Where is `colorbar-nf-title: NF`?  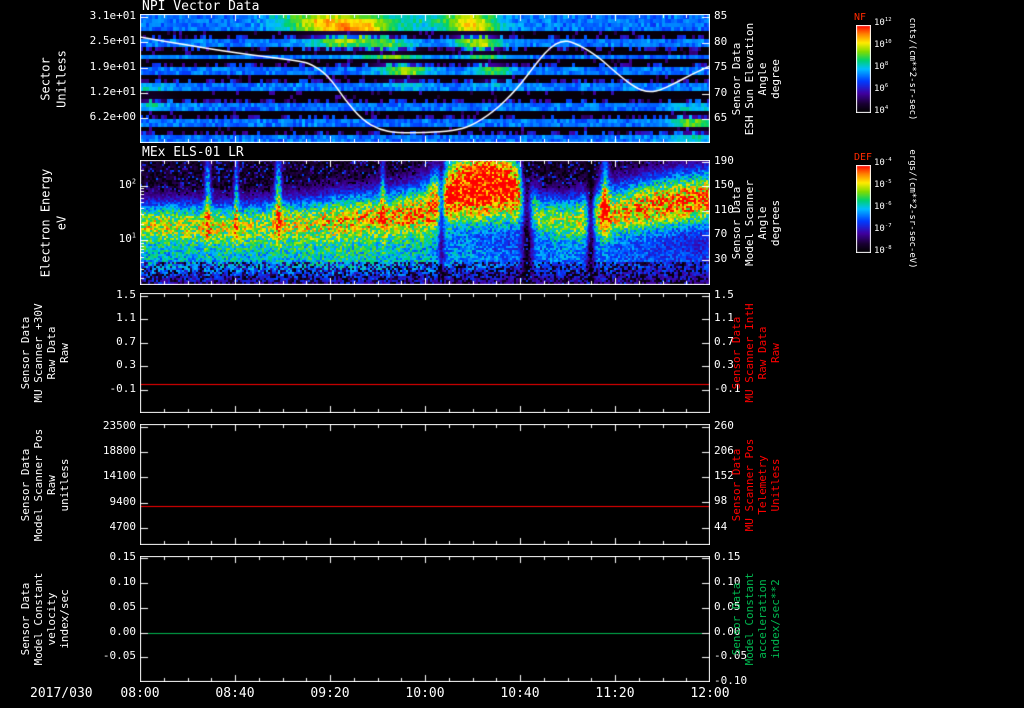
colorbar-nf-title: NF is located at coordinates (860, 17).